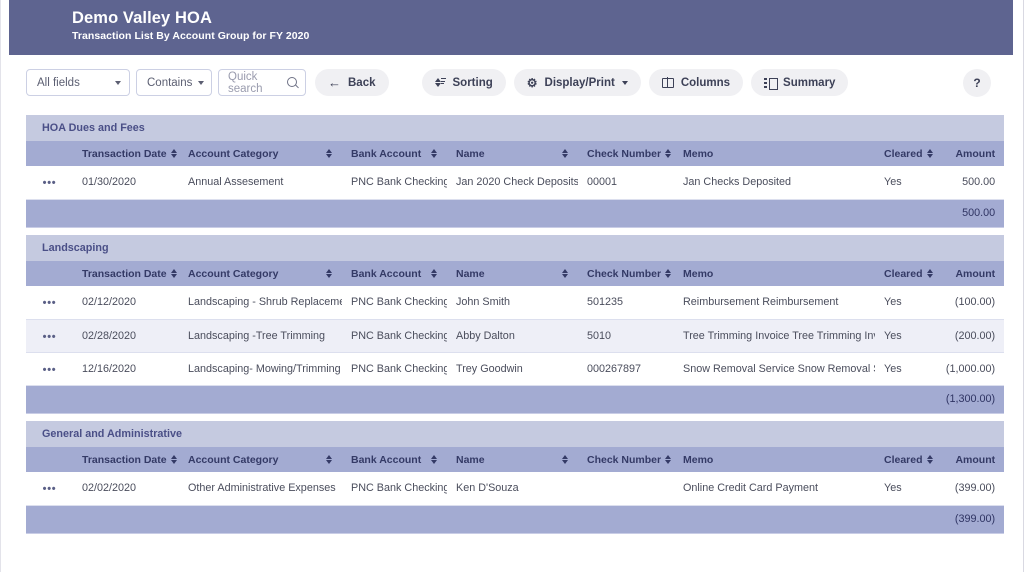 This screenshot has width=1024, height=572. I want to click on display-print-button-label: Display/Print, so click(579, 82).